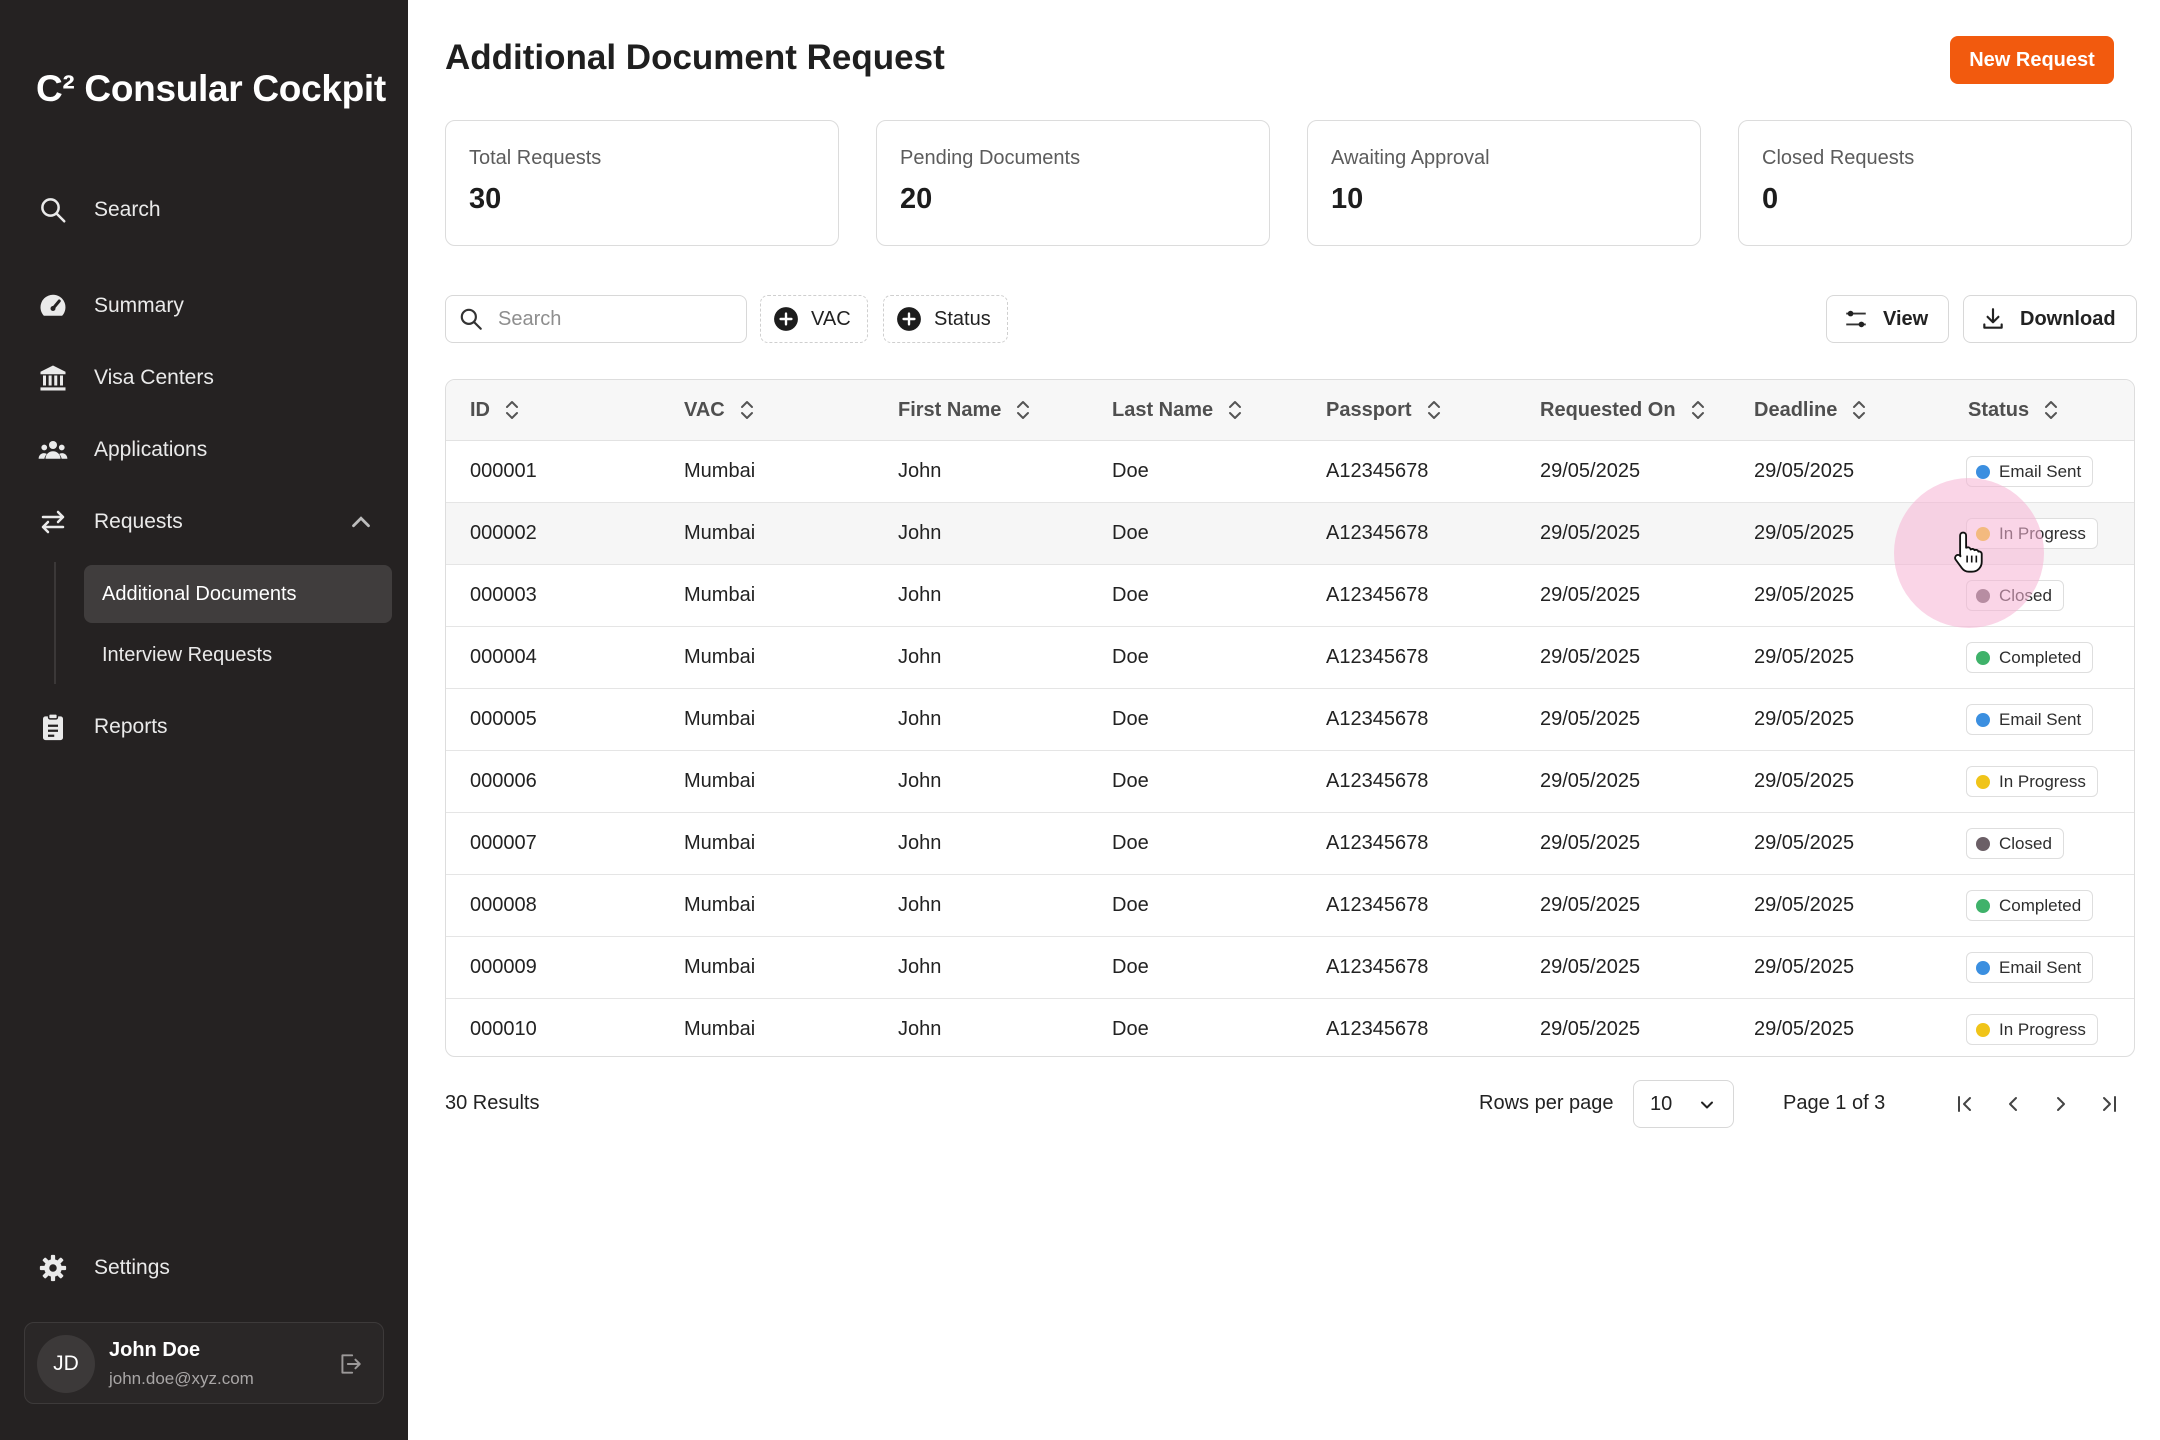 This screenshot has height=1440, width=2160. Describe the element at coordinates (965, 410) in the screenshot. I see `column-header-first-name: First Name` at that location.